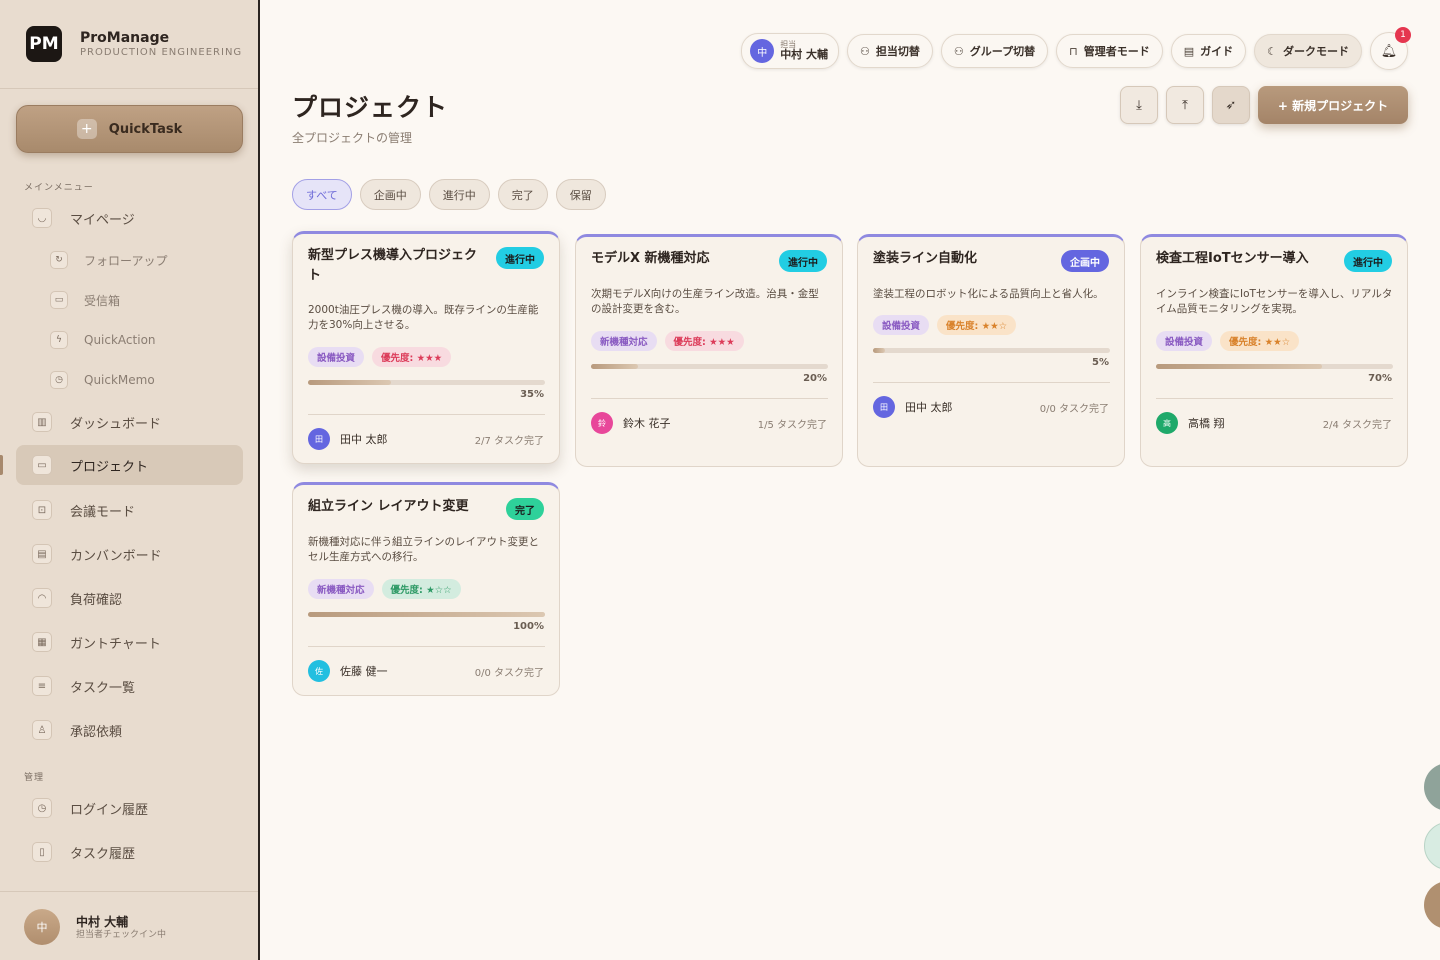 The image size is (1440, 960). What do you see at coordinates (792, 425) in the screenshot?
I see `task-count: 1/5 タスク完了` at bounding box center [792, 425].